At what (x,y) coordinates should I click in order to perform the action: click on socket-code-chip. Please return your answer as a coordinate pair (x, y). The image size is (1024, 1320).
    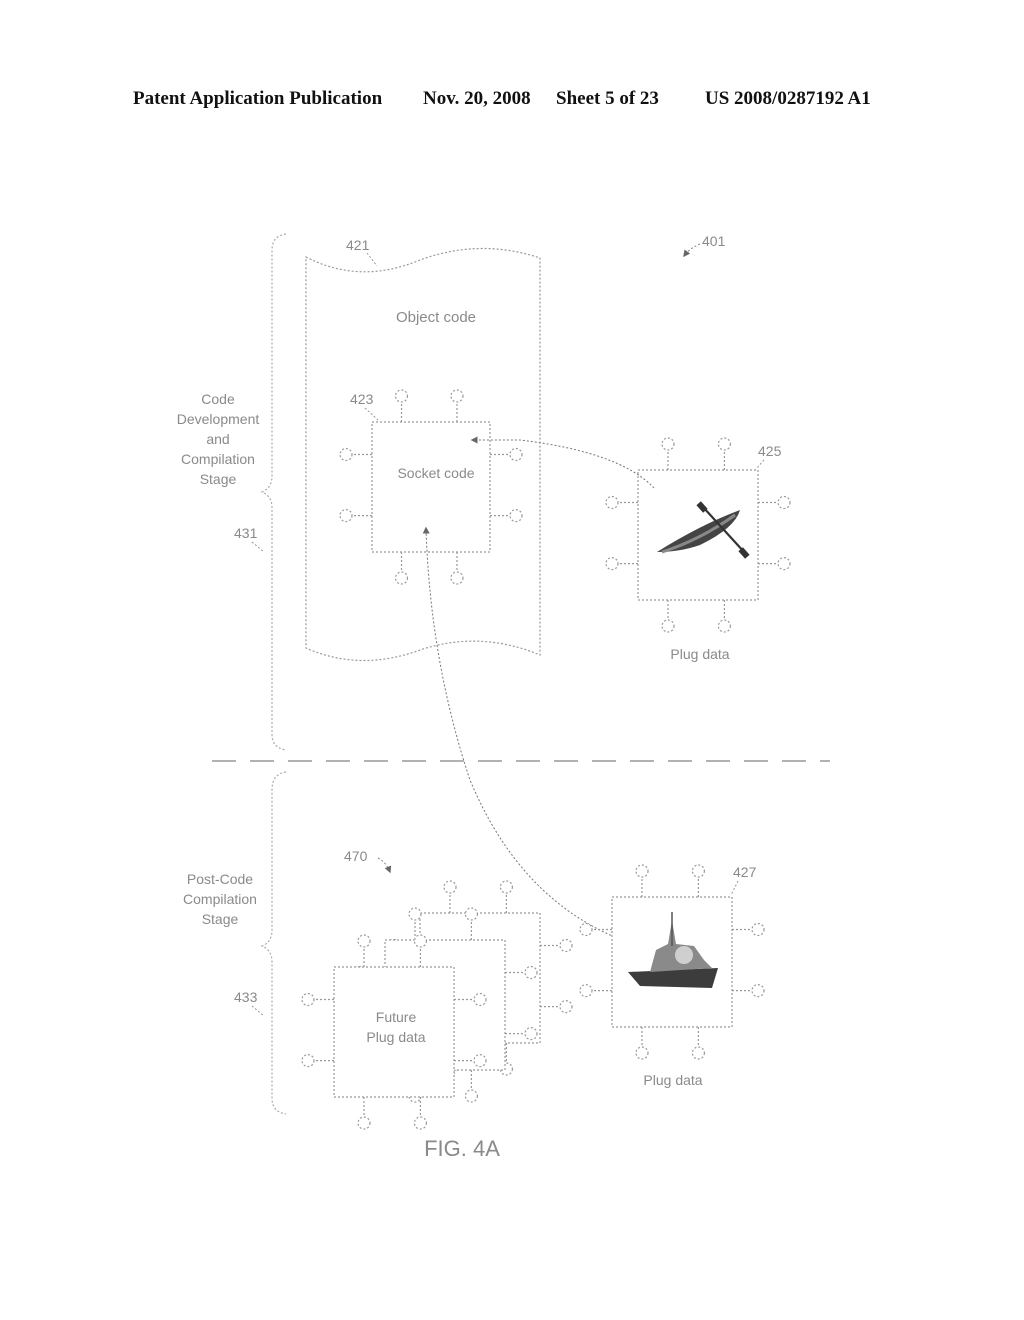
    Looking at the image, I should click on (431, 487).